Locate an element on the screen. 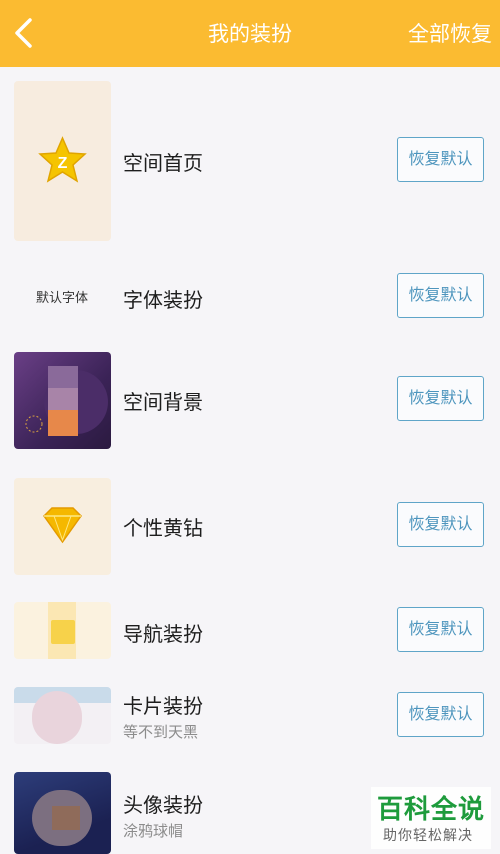  item-label: 空间首页 is located at coordinates (163, 163).